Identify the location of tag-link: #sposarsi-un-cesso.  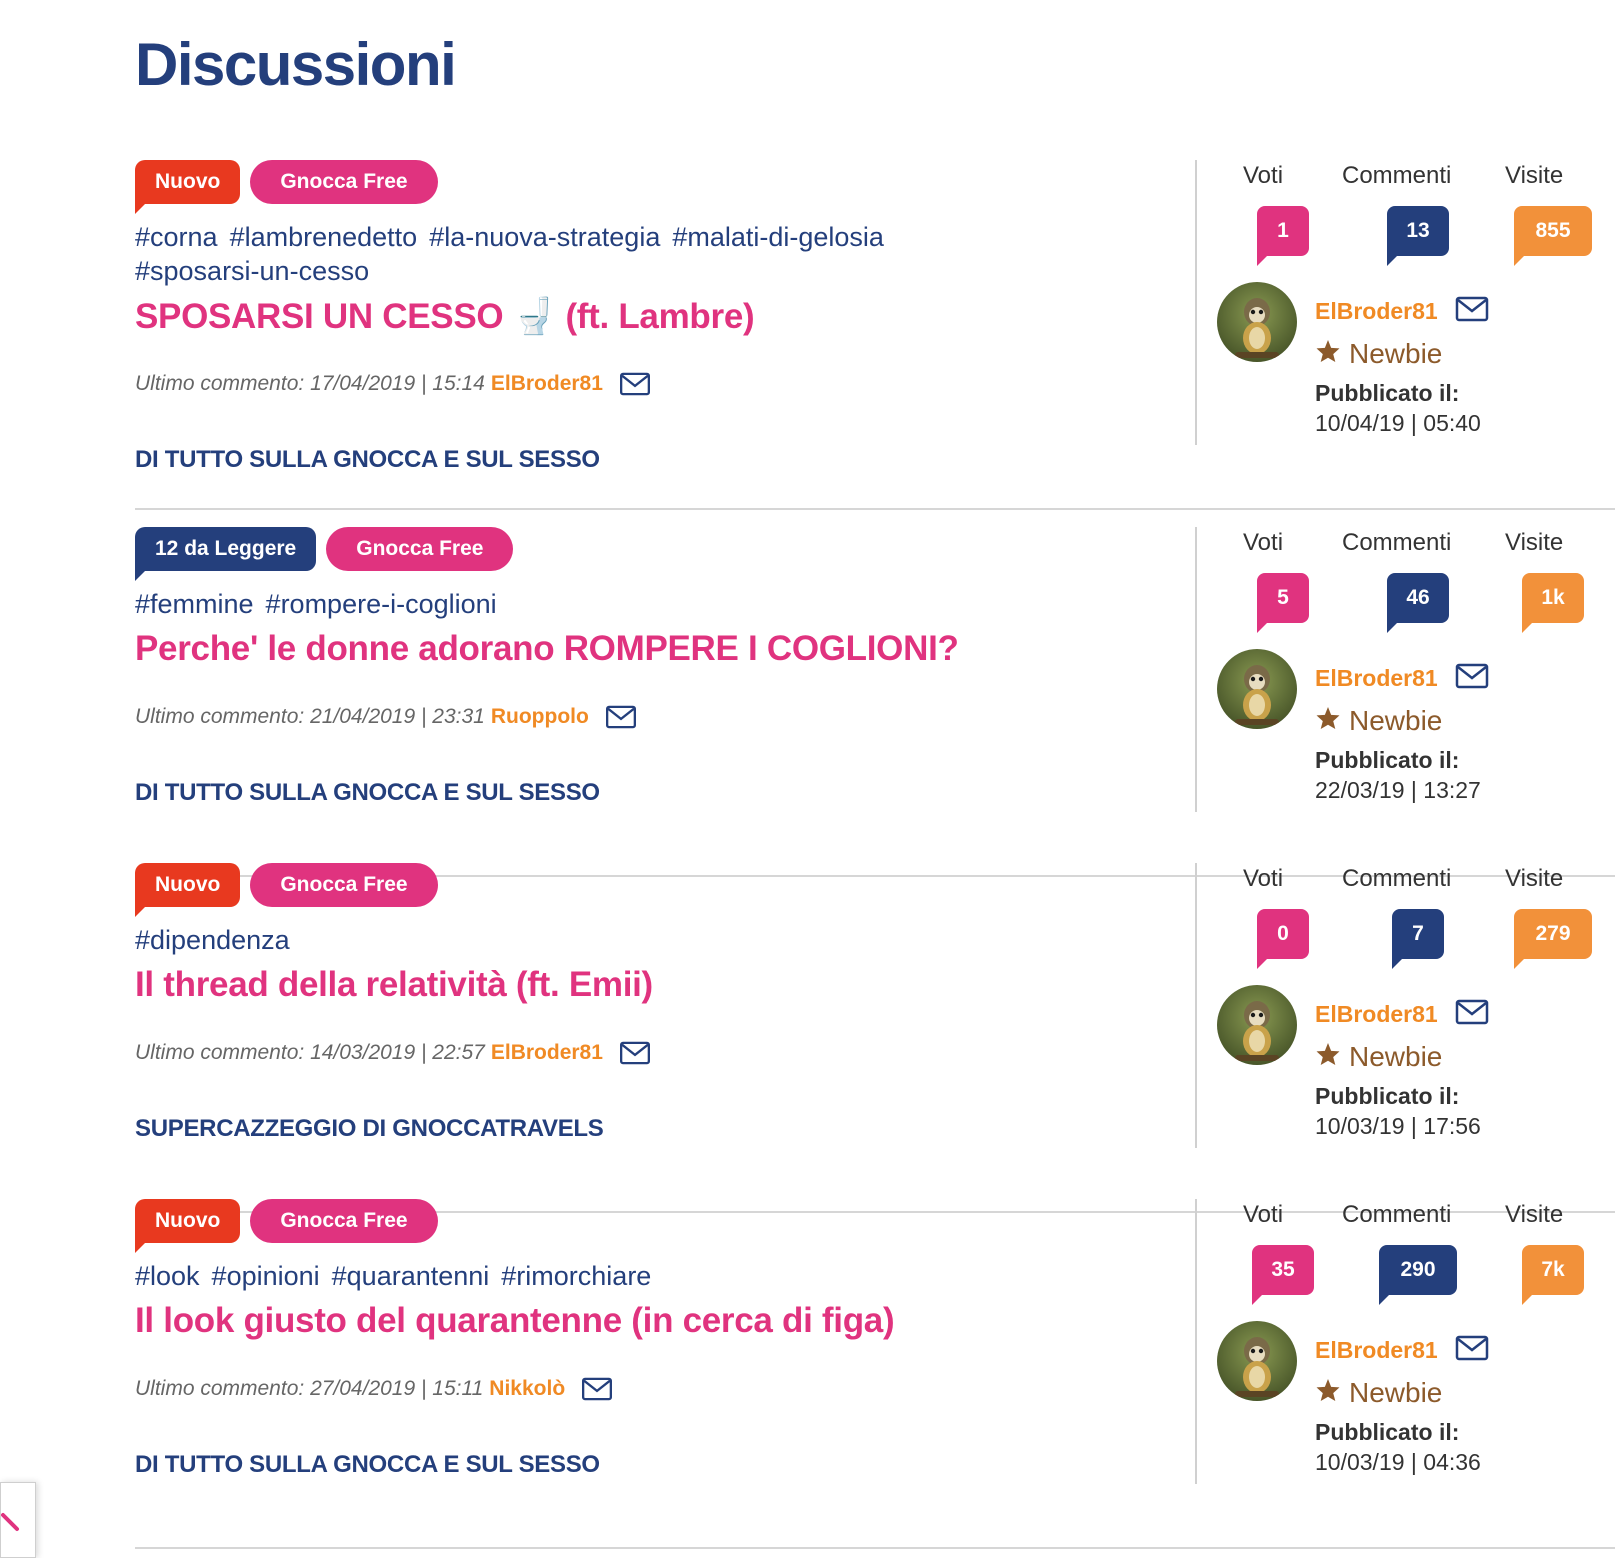
(252, 271).